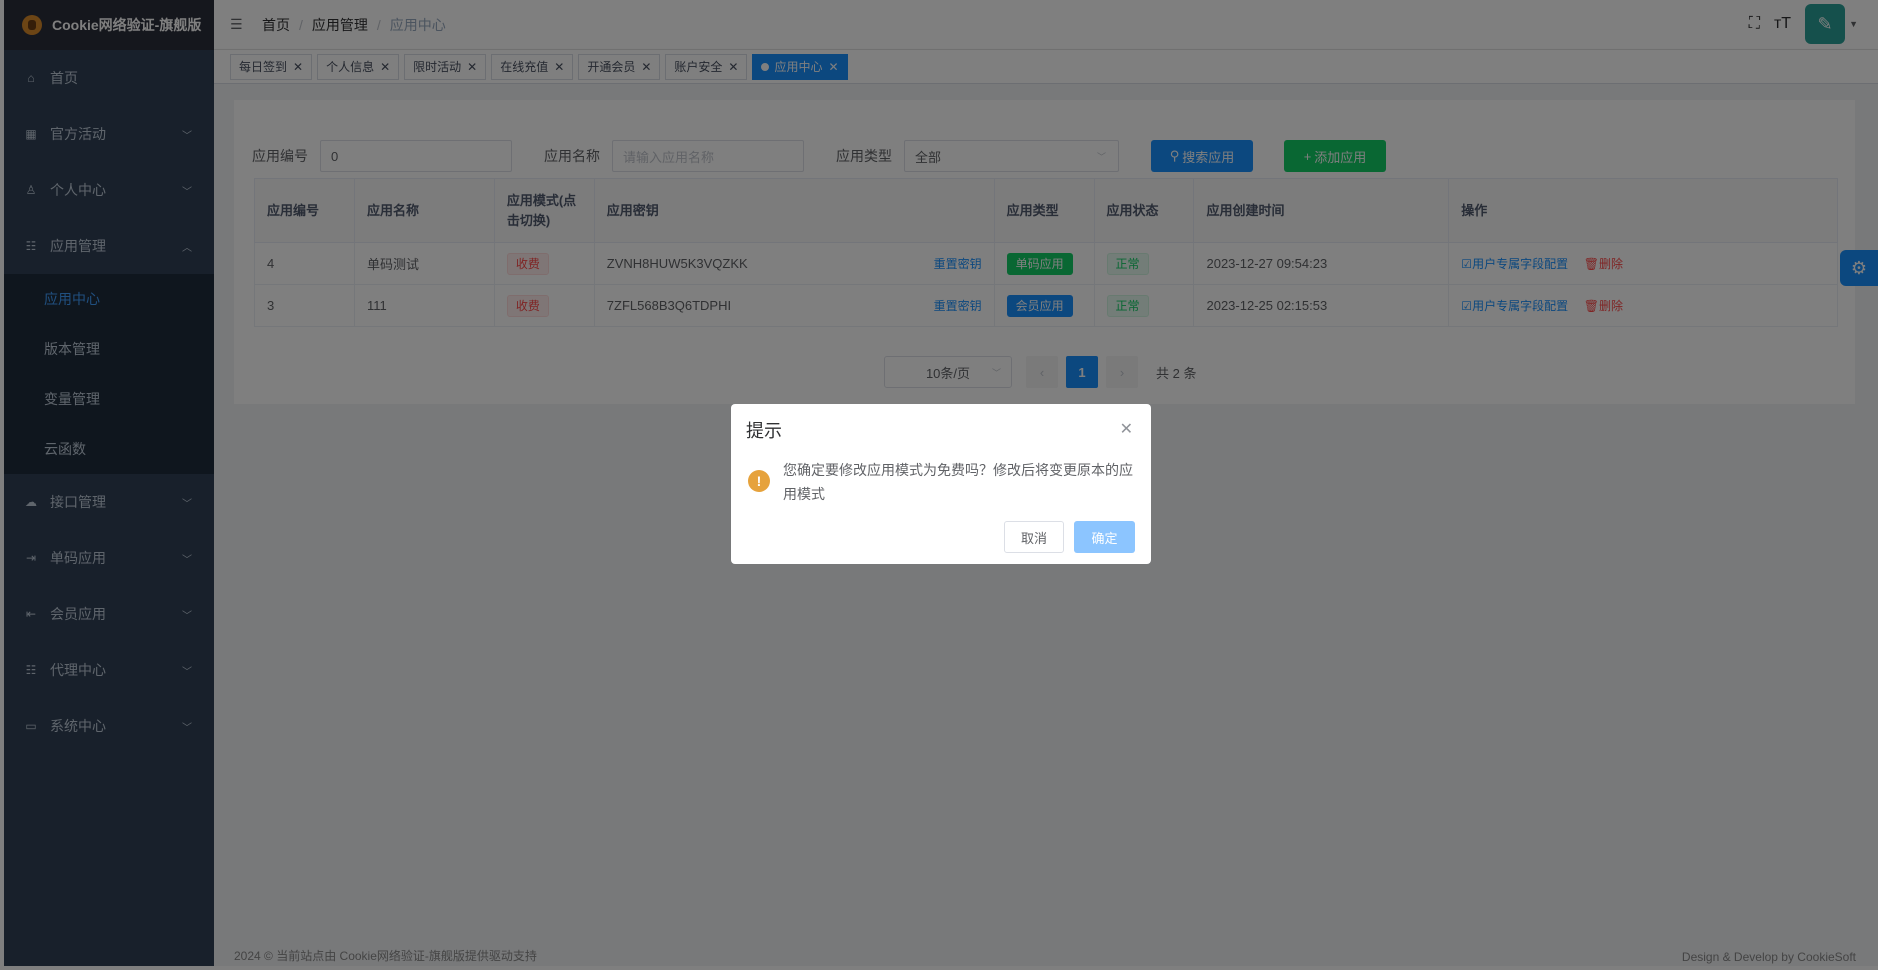 The height and width of the screenshot is (970, 1878). What do you see at coordinates (1126, 429) in the screenshot?
I see `close-icon: ✕` at bounding box center [1126, 429].